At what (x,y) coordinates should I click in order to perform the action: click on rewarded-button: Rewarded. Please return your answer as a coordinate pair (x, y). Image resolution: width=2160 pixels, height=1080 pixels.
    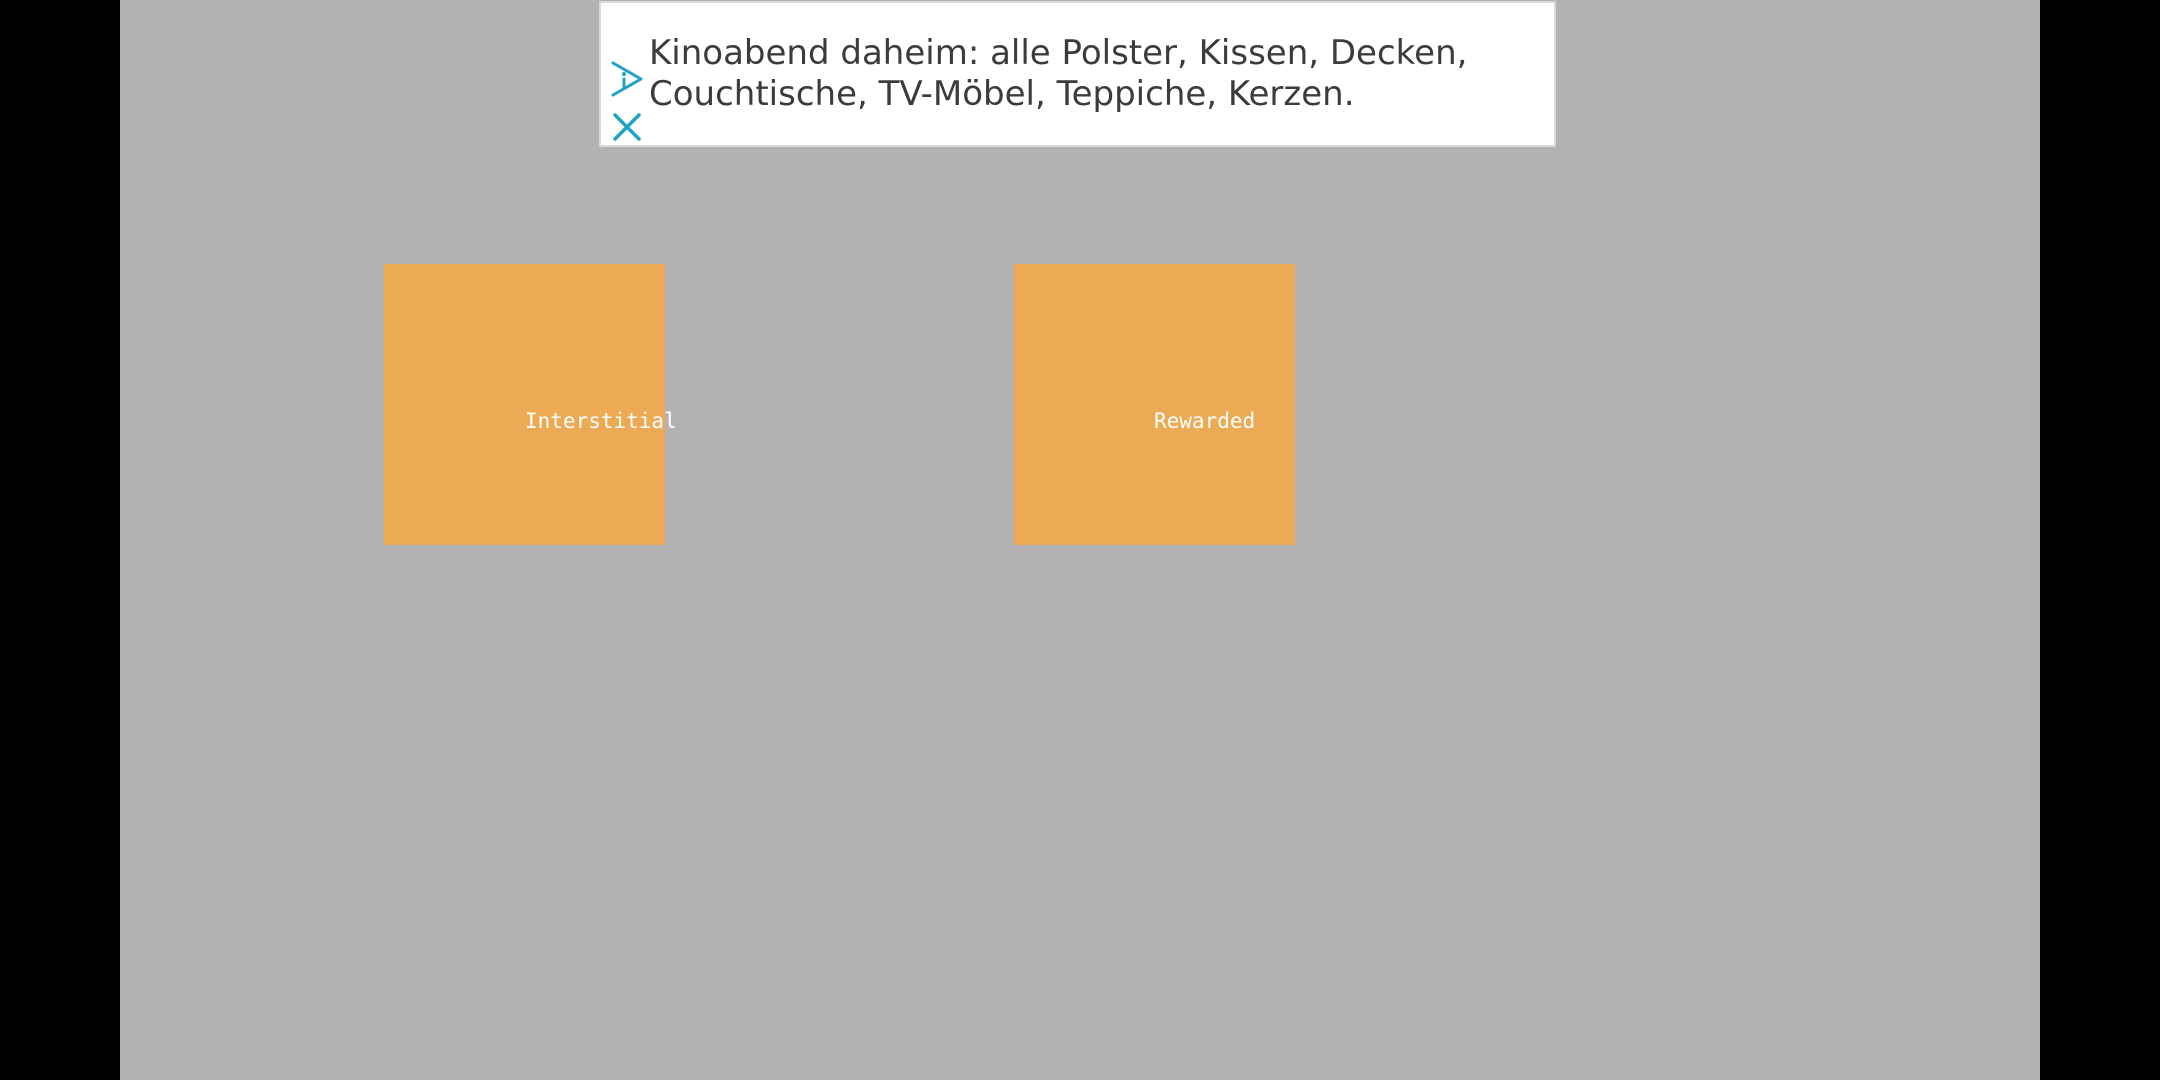
    Looking at the image, I should click on (1154, 404).